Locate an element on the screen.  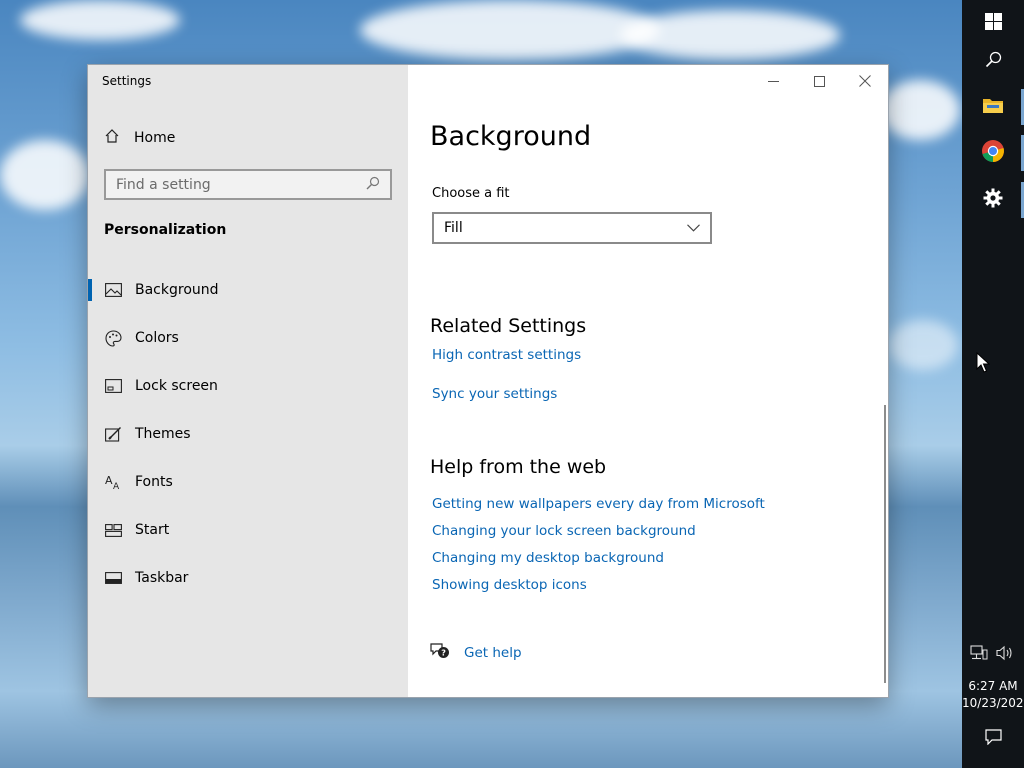
clock-date: 10/23/2022 is located at coordinates (993, 703).